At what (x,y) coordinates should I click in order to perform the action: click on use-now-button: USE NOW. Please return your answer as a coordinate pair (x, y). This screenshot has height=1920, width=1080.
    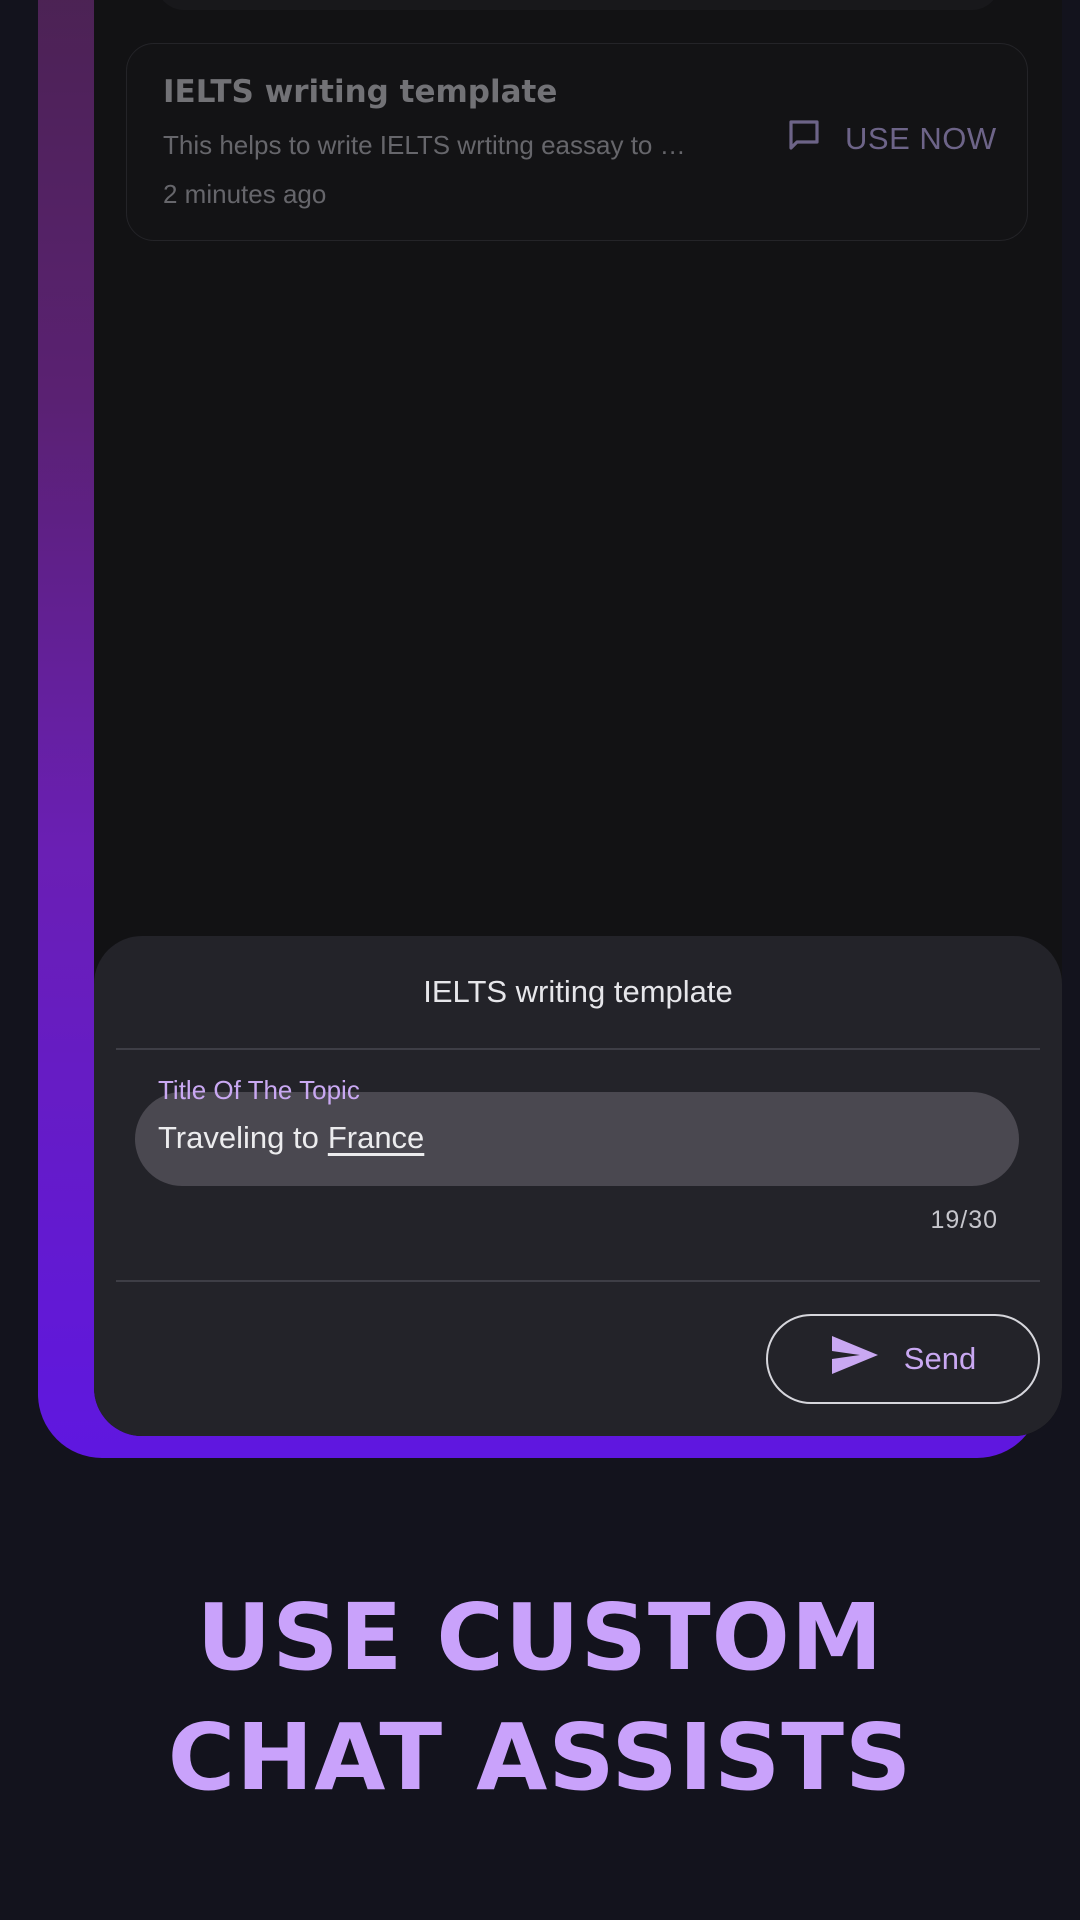
    Looking at the image, I should click on (892, 139).